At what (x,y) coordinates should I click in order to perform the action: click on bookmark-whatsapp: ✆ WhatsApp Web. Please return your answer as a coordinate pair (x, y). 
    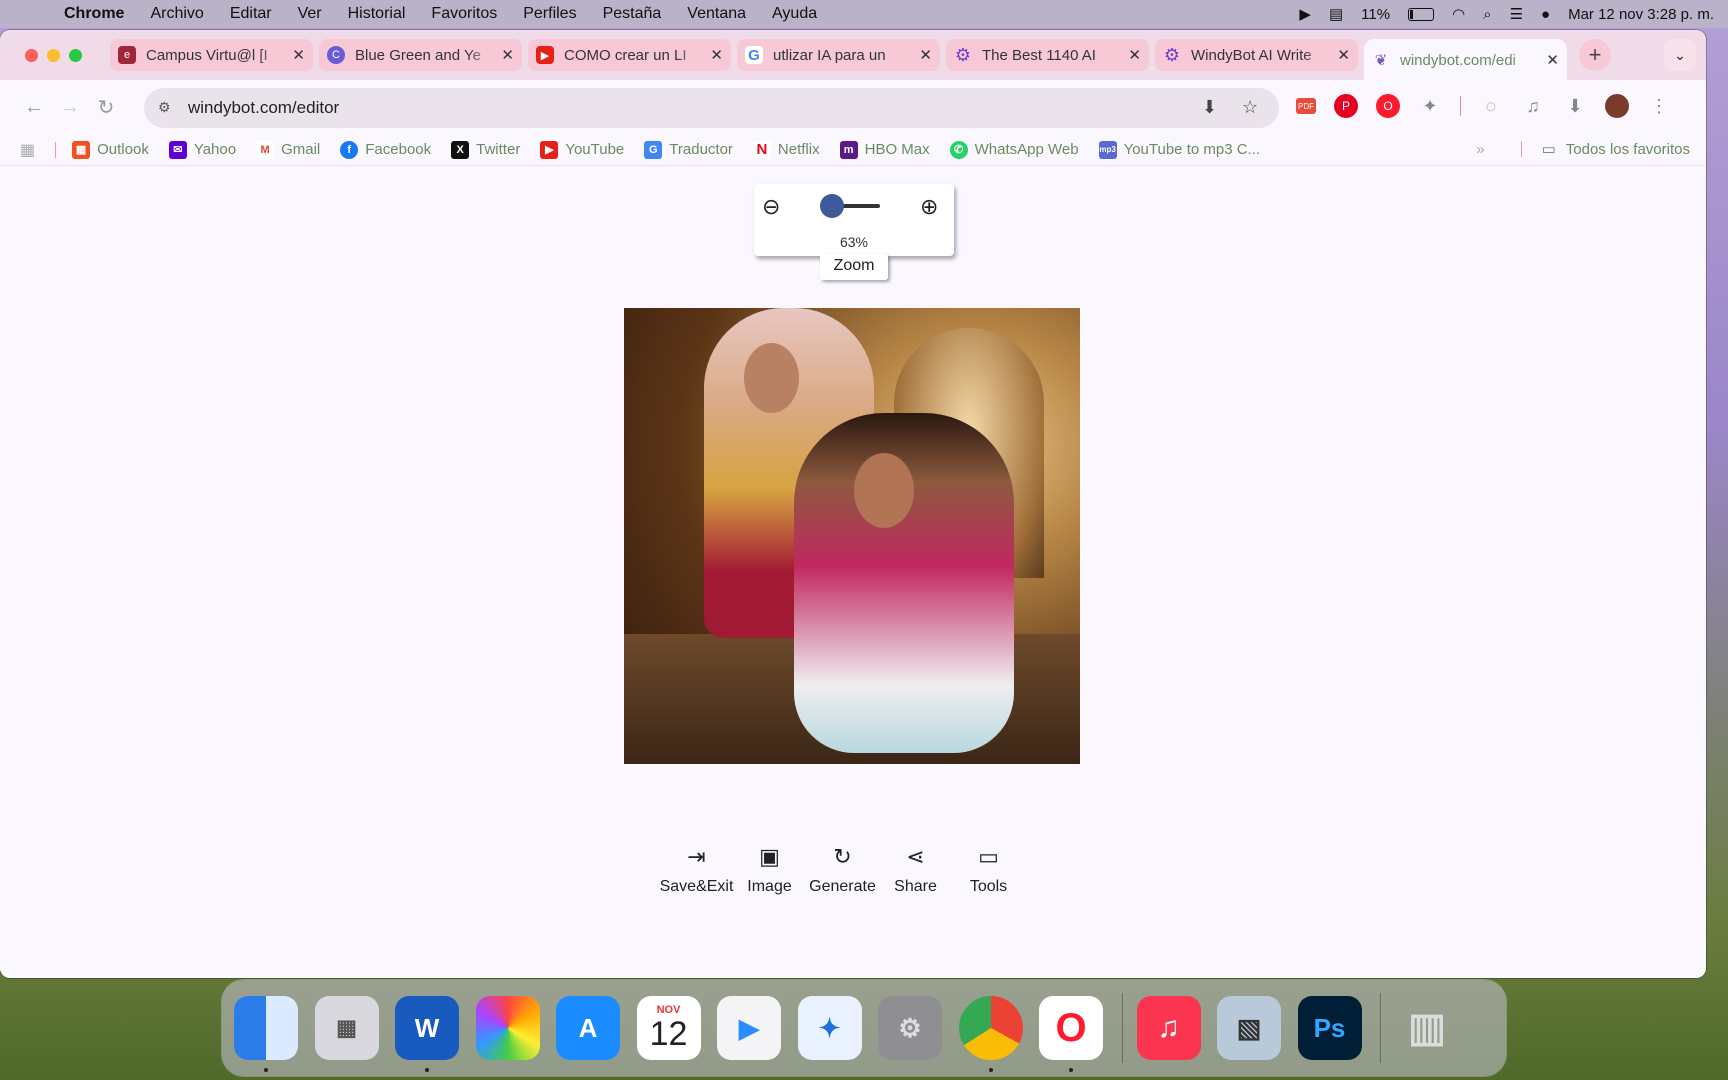
    Looking at the image, I should click on (1014, 149).